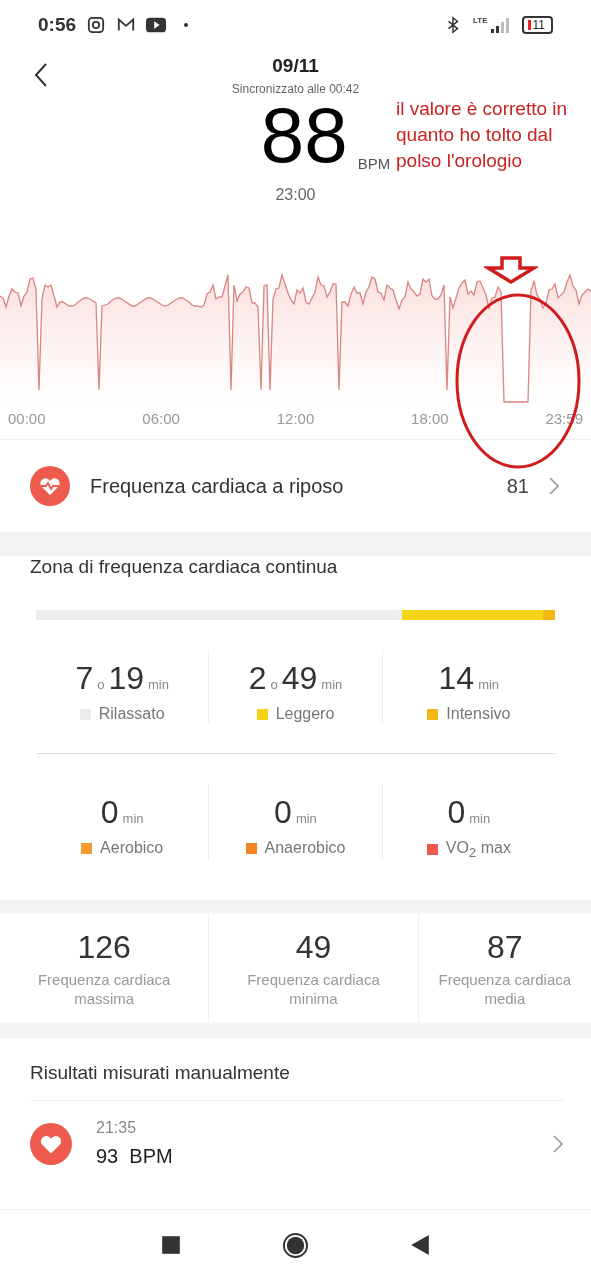 This screenshot has height=1280, width=591. What do you see at coordinates (126, 678) in the screenshot?
I see `duration-number: 19` at bounding box center [126, 678].